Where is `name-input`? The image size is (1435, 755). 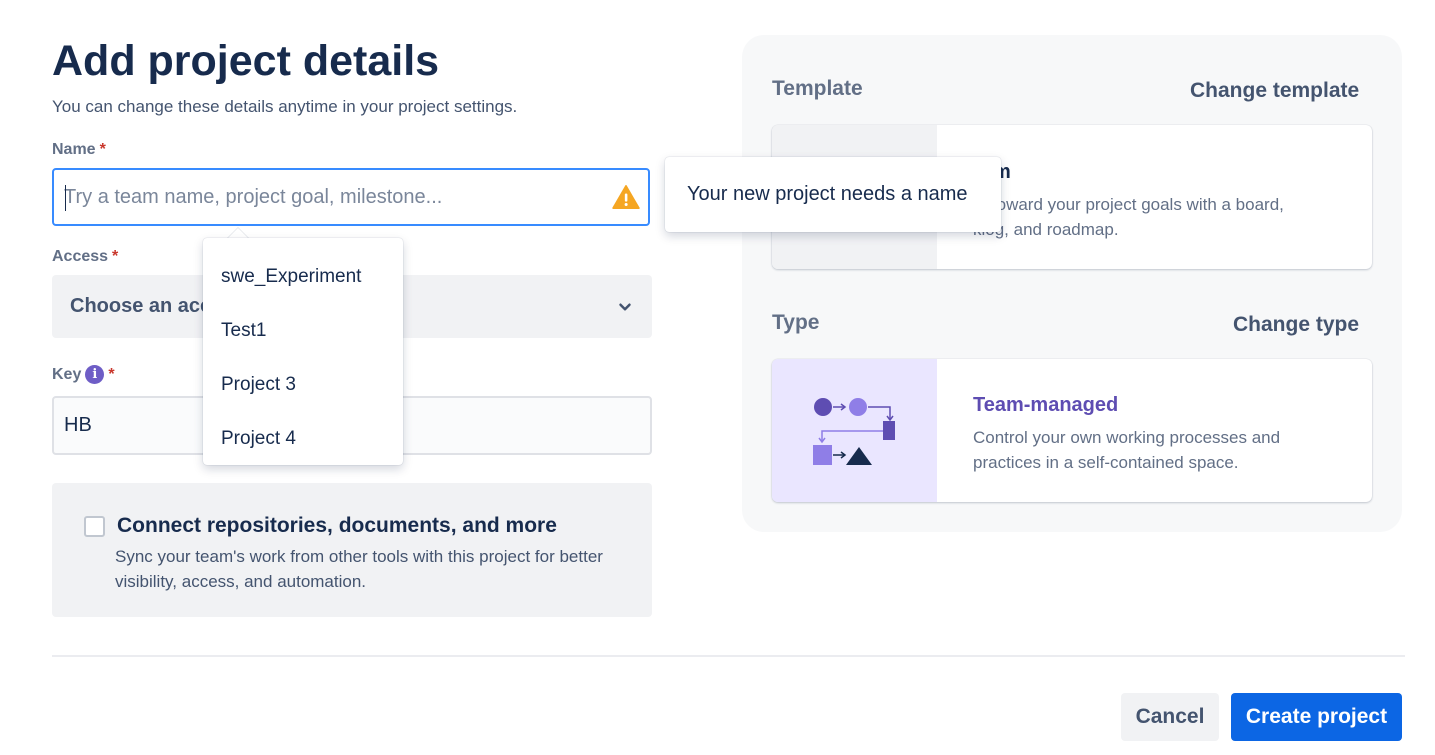
name-input is located at coordinates (333, 197).